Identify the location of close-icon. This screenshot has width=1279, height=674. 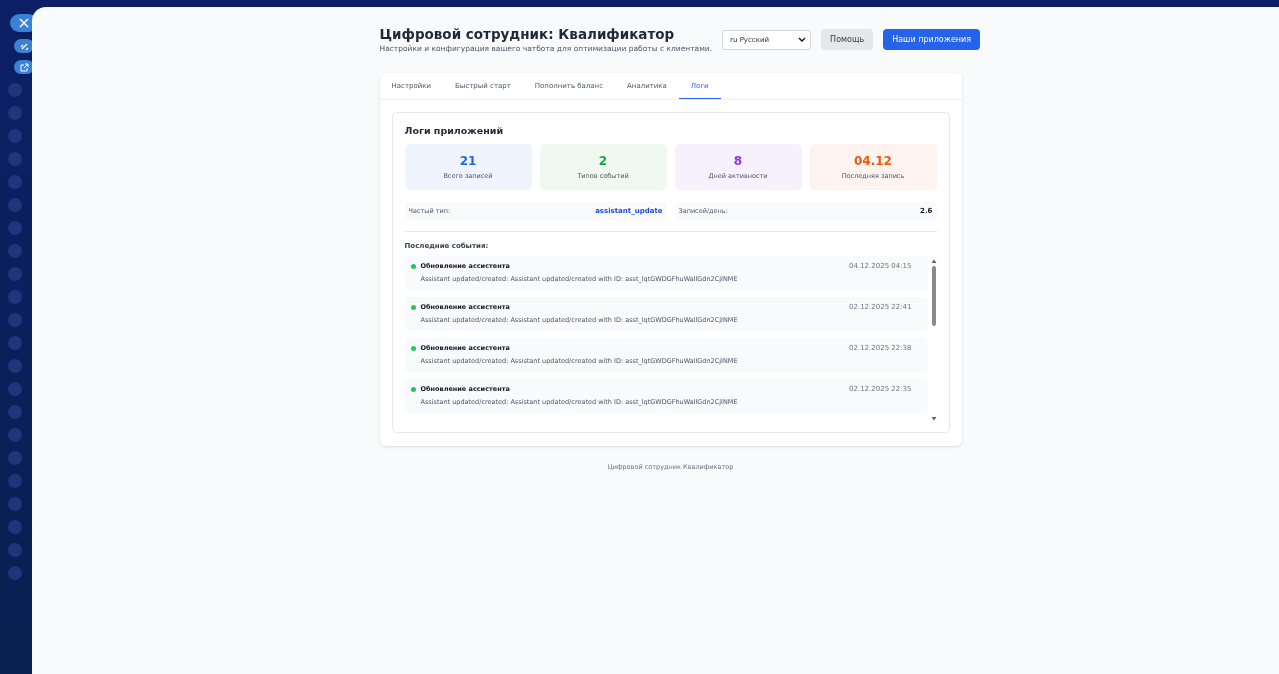
(24, 23).